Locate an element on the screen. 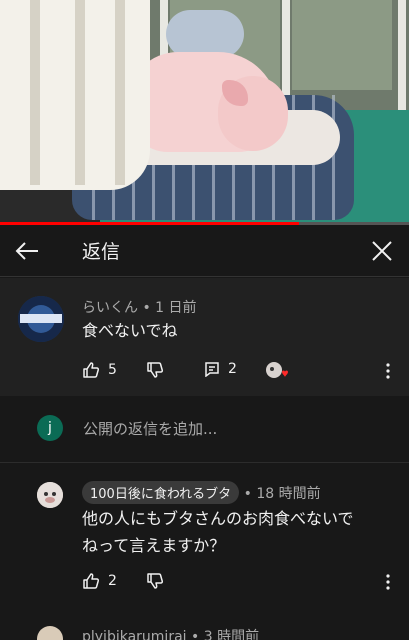 This screenshot has width=409, height=640. comment-meta: 100日後に食われるブタ • 18 時間前 is located at coordinates (201, 492).